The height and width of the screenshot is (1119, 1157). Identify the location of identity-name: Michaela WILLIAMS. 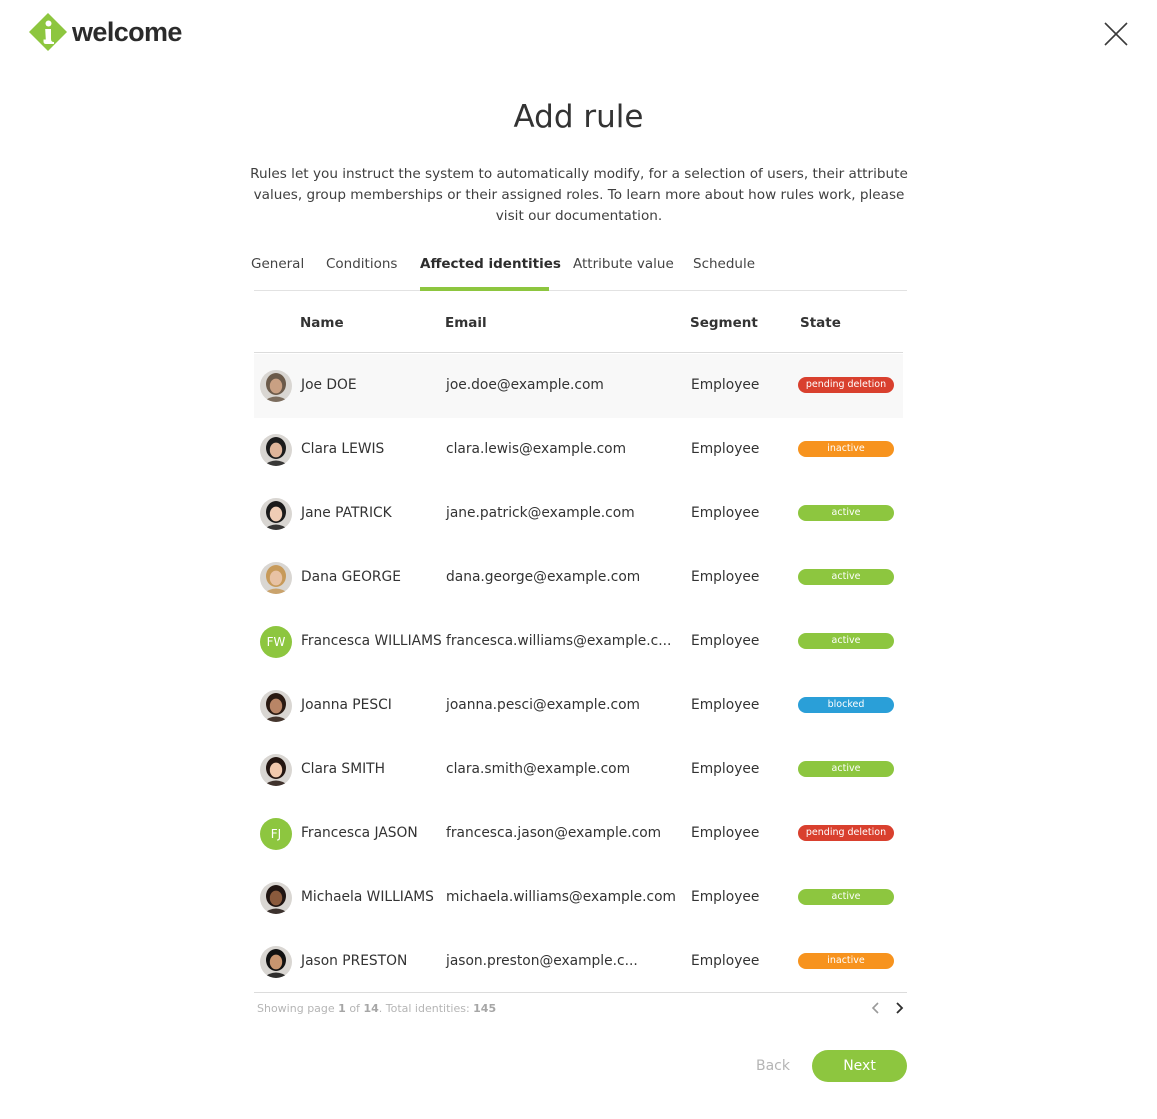
(367, 897).